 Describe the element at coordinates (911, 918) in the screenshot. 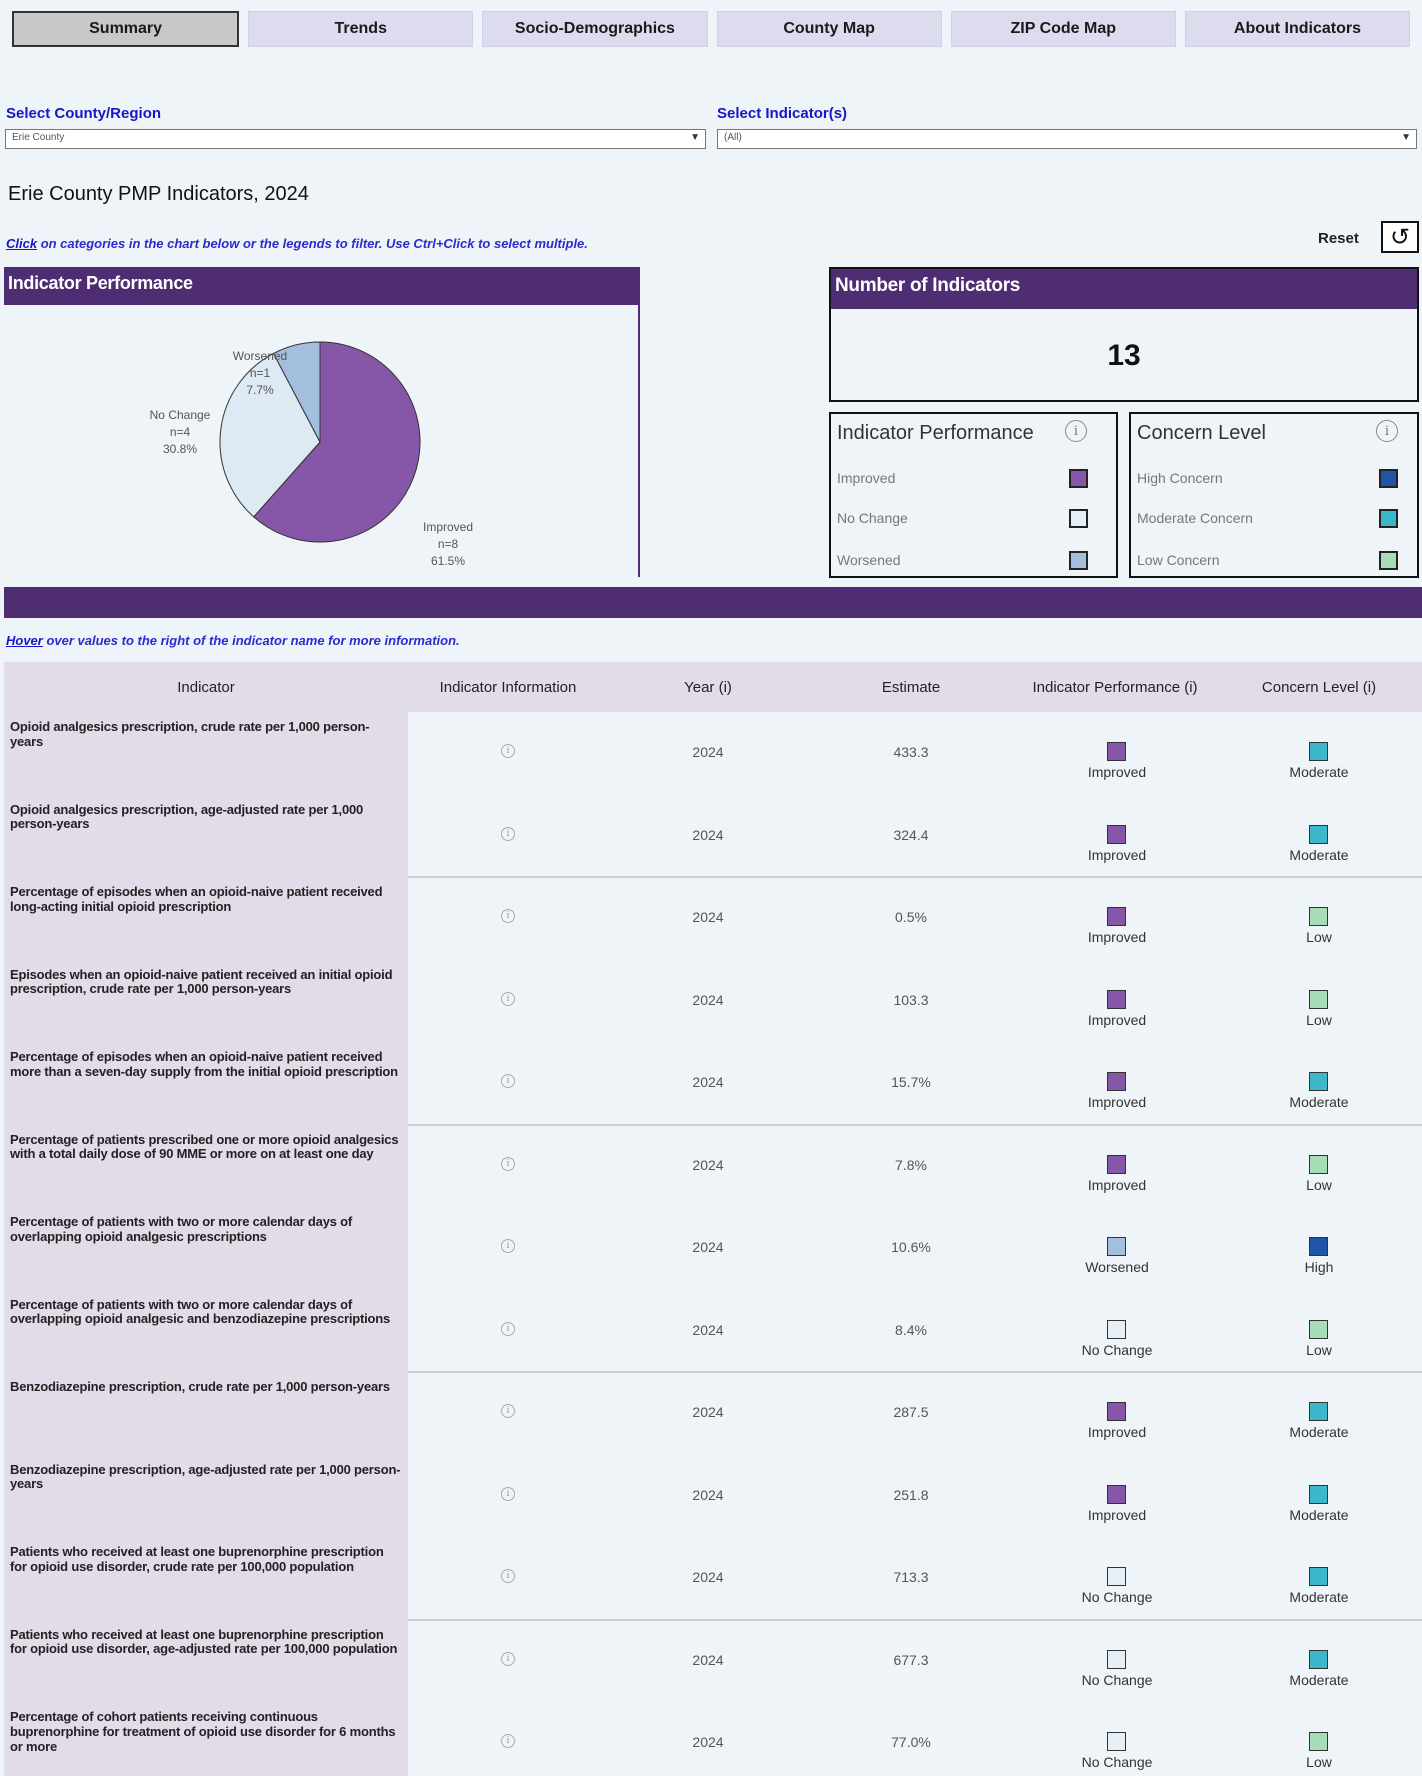

I see `estimate-cell: 0.5%` at that location.